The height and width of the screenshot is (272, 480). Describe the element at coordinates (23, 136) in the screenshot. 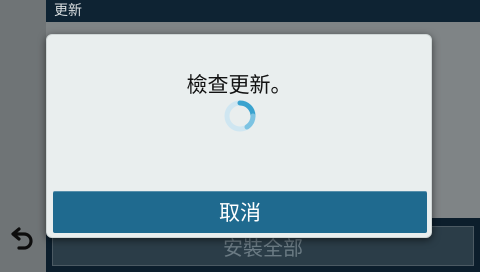

I see `left-rail` at that location.